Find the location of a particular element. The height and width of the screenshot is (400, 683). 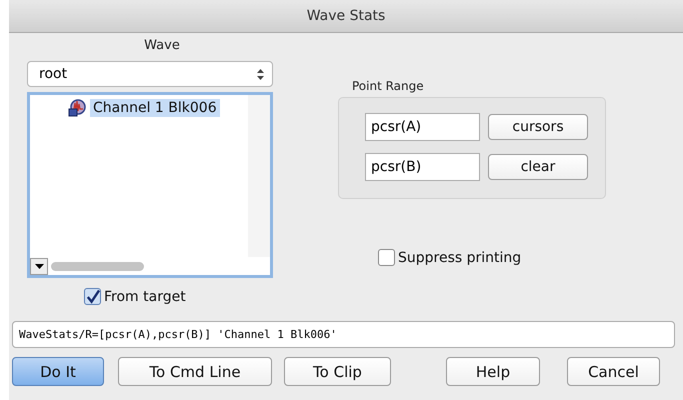

start-field: pcsr(A) is located at coordinates (422, 127).